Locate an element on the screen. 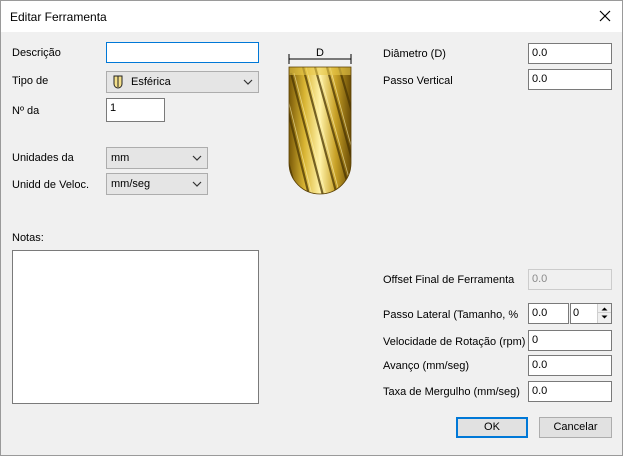 The height and width of the screenshot is (456, 623). title-bar: Editar Ferramenta is located at coordinates (311, 16).